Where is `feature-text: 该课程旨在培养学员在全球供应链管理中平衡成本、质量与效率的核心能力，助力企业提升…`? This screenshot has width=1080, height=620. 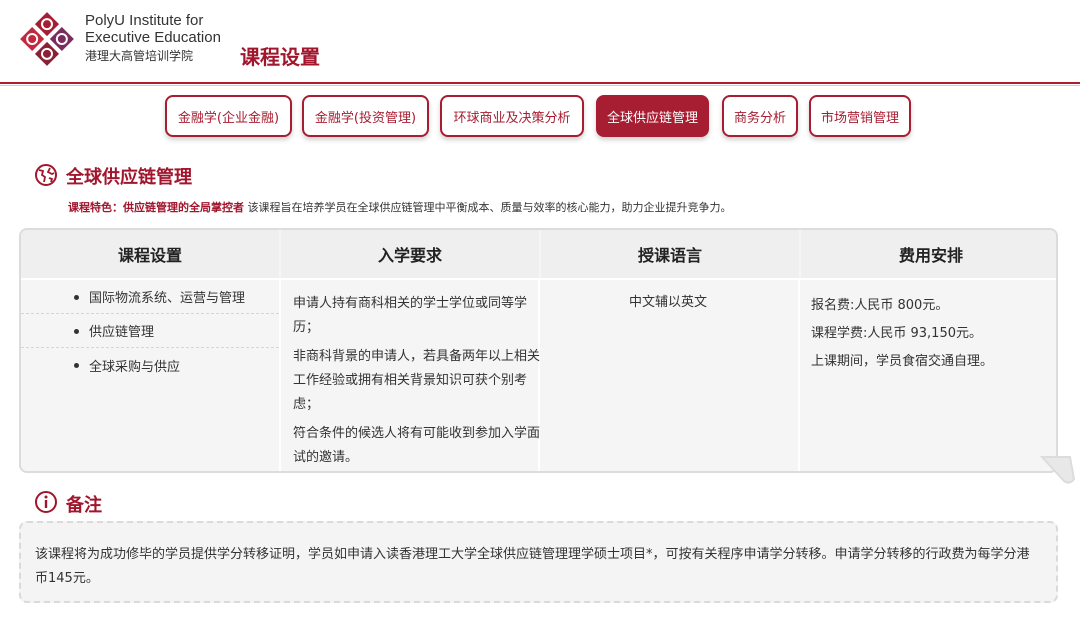 feature-text: 该课程旨在培养学员在全球供应链管理中平衡成本、质量与效率的核心能力，助力企业提升… is located at coordinates (489, 207).